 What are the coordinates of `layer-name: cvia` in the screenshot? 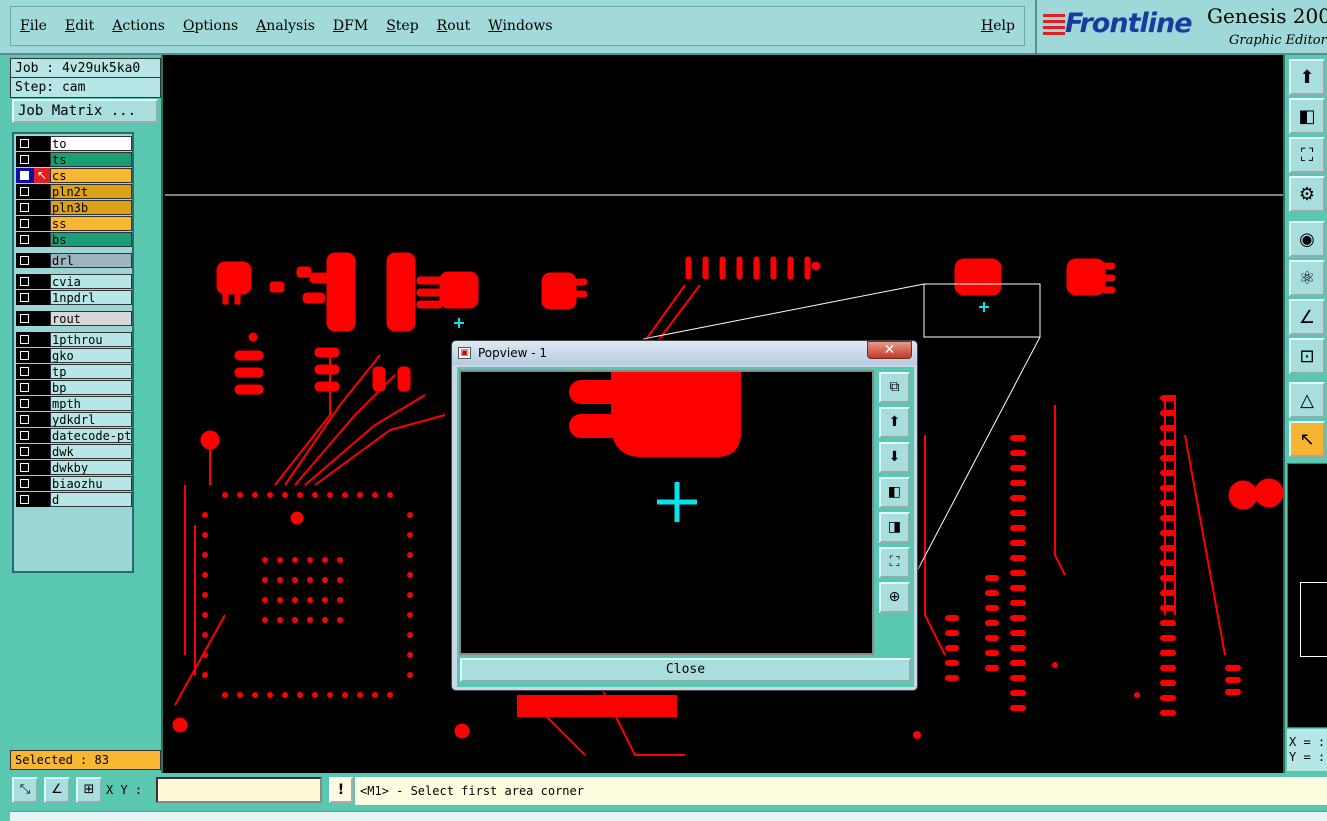 It's located at (91, 281).